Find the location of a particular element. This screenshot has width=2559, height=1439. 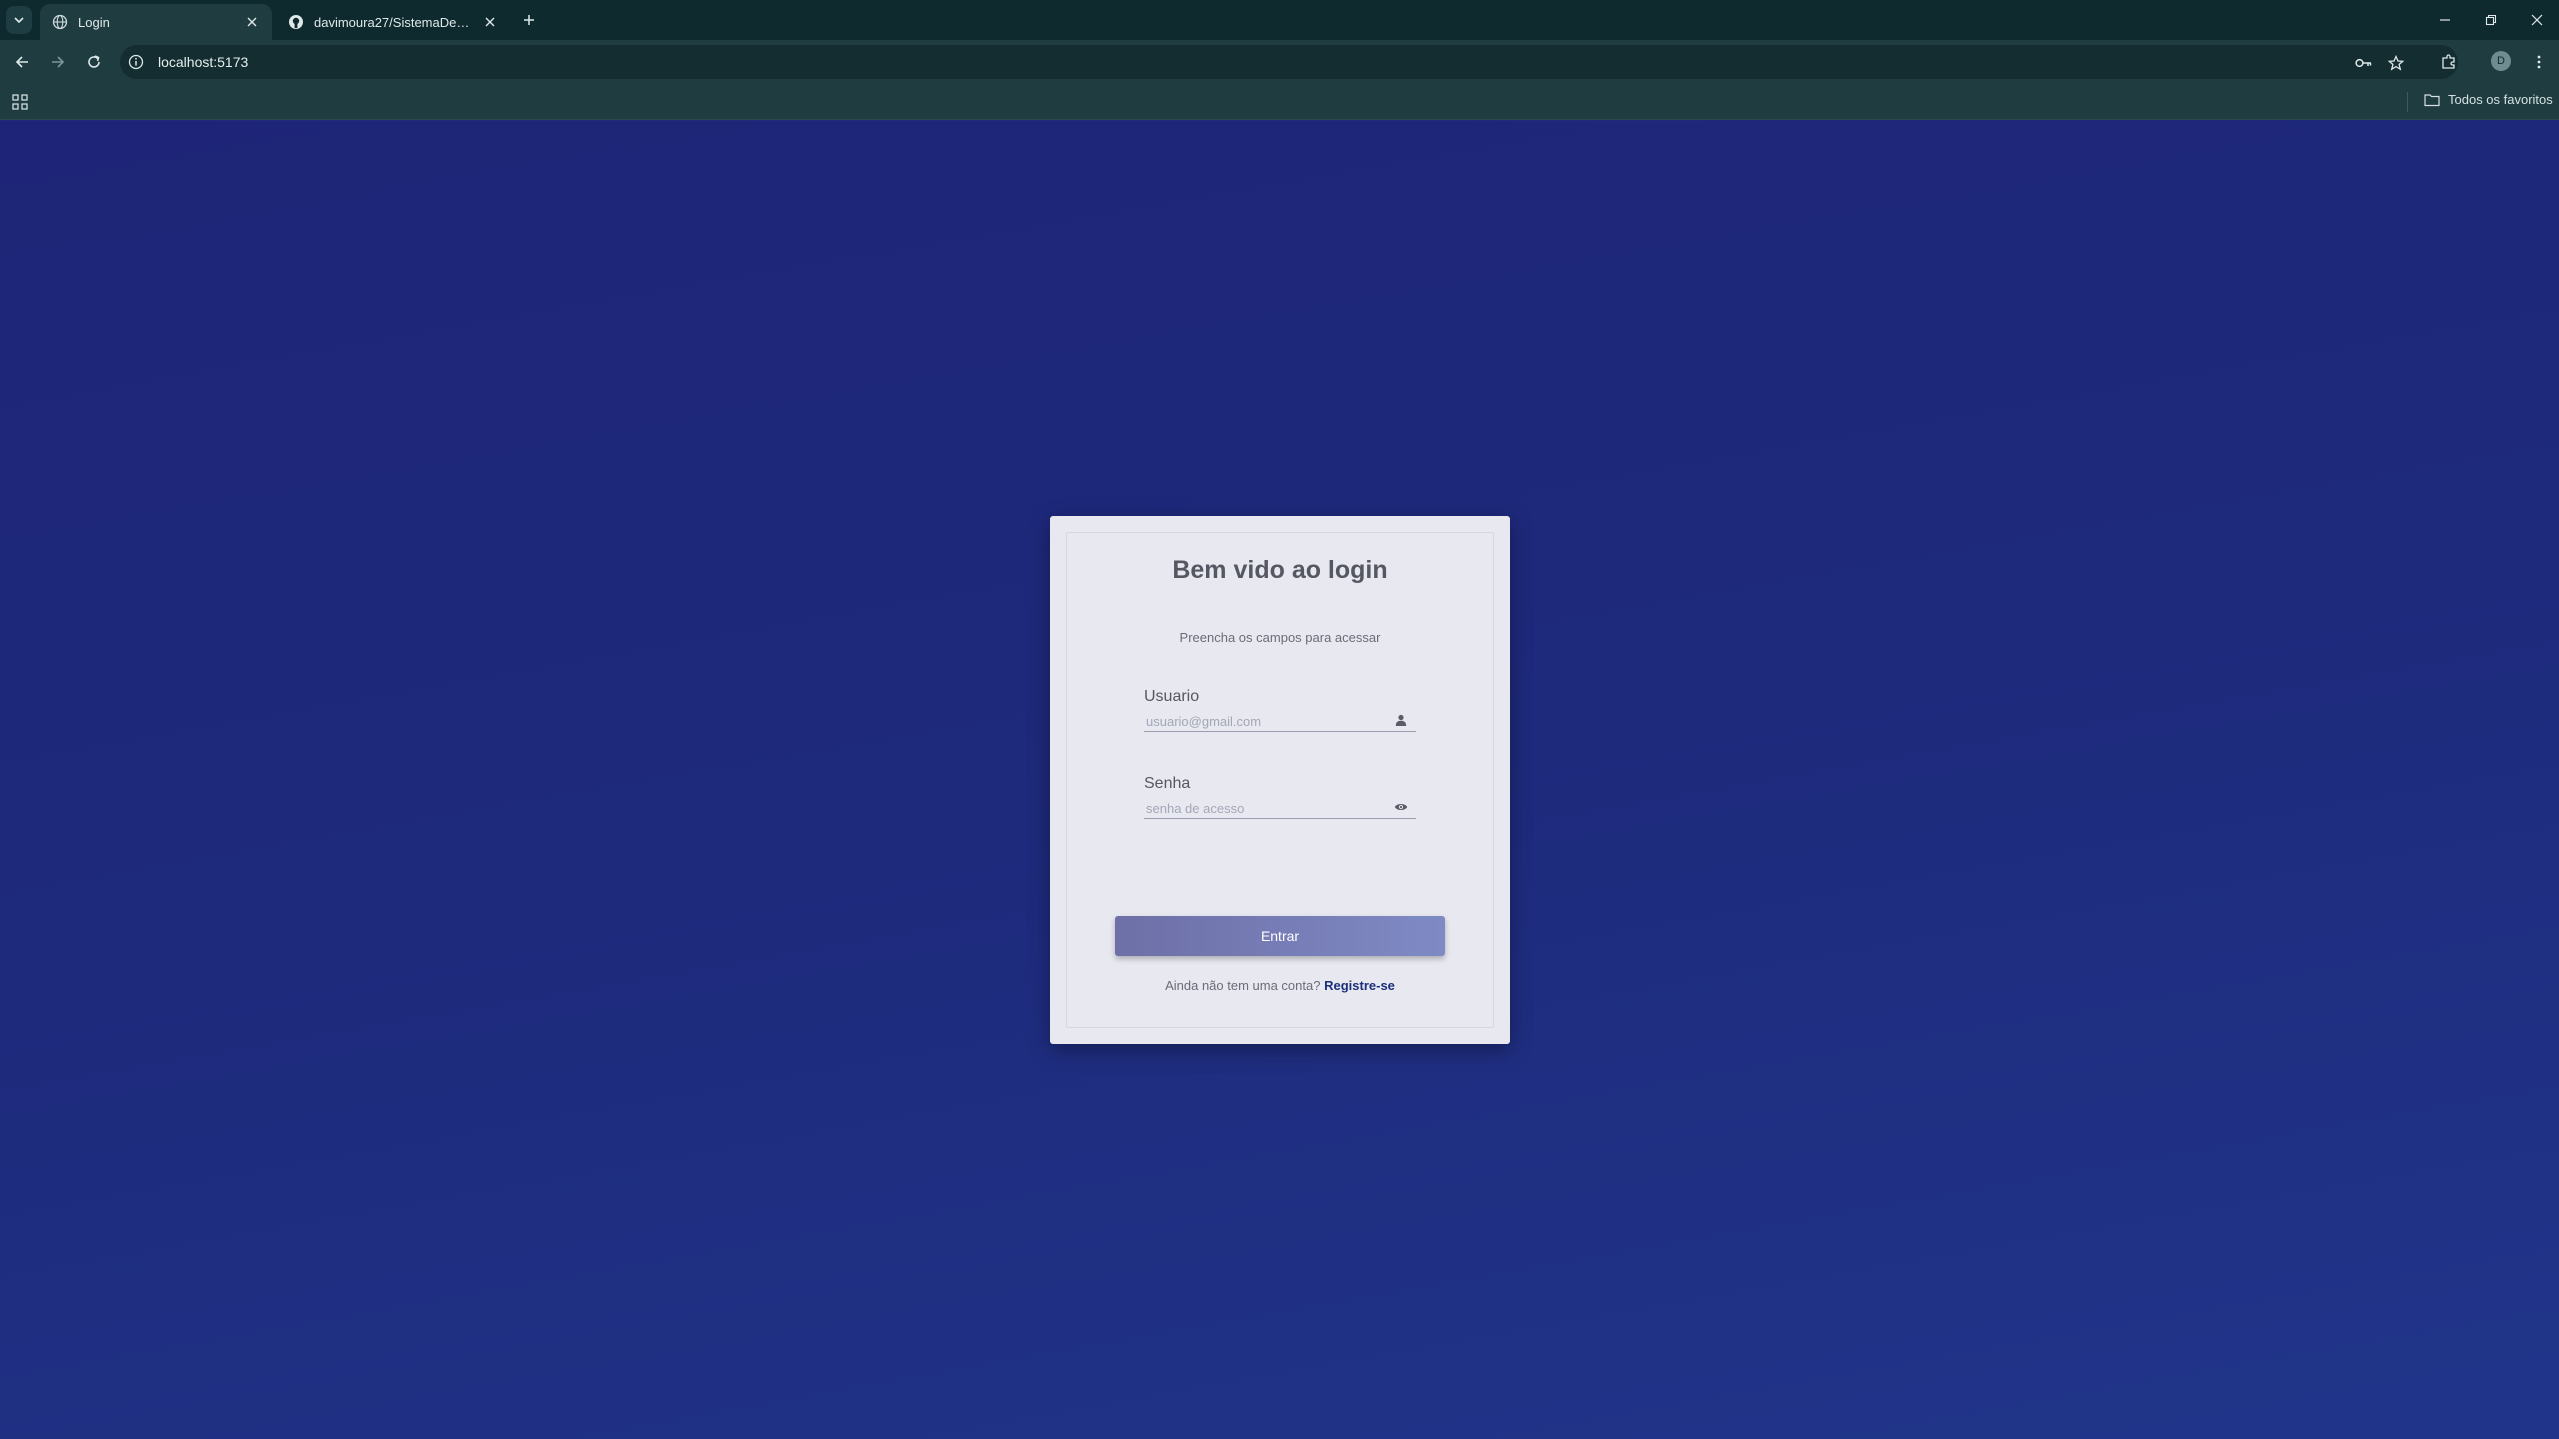

more-vertical-icon is located at coordinates (2539, 62).